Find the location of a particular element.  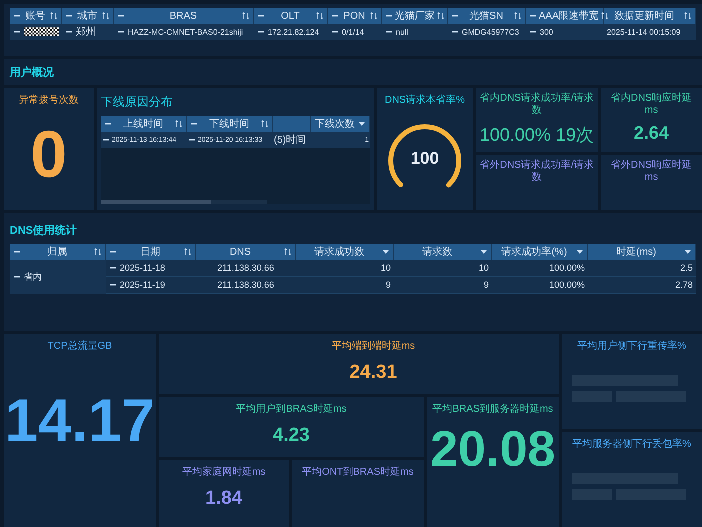

column-header: 下线时间 is located at coordinates (229, 124).